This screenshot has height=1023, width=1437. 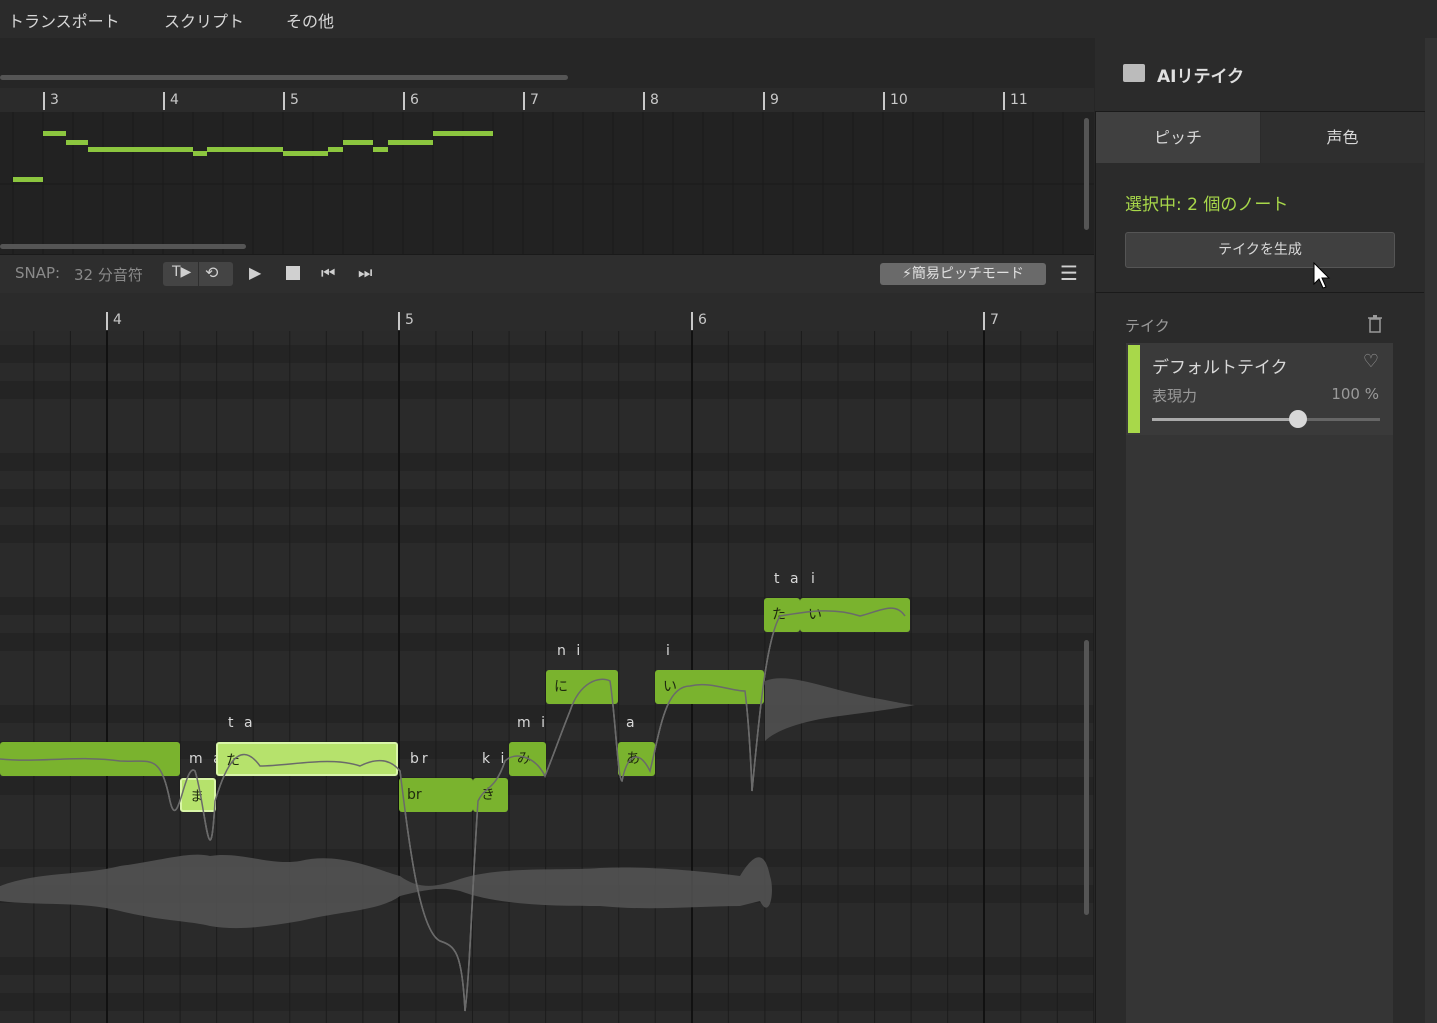 What do you see at coordinates (181, 272) in the screenshot?
I see `follow-playhead-icon: T▶` at bounding box center [181, 272].